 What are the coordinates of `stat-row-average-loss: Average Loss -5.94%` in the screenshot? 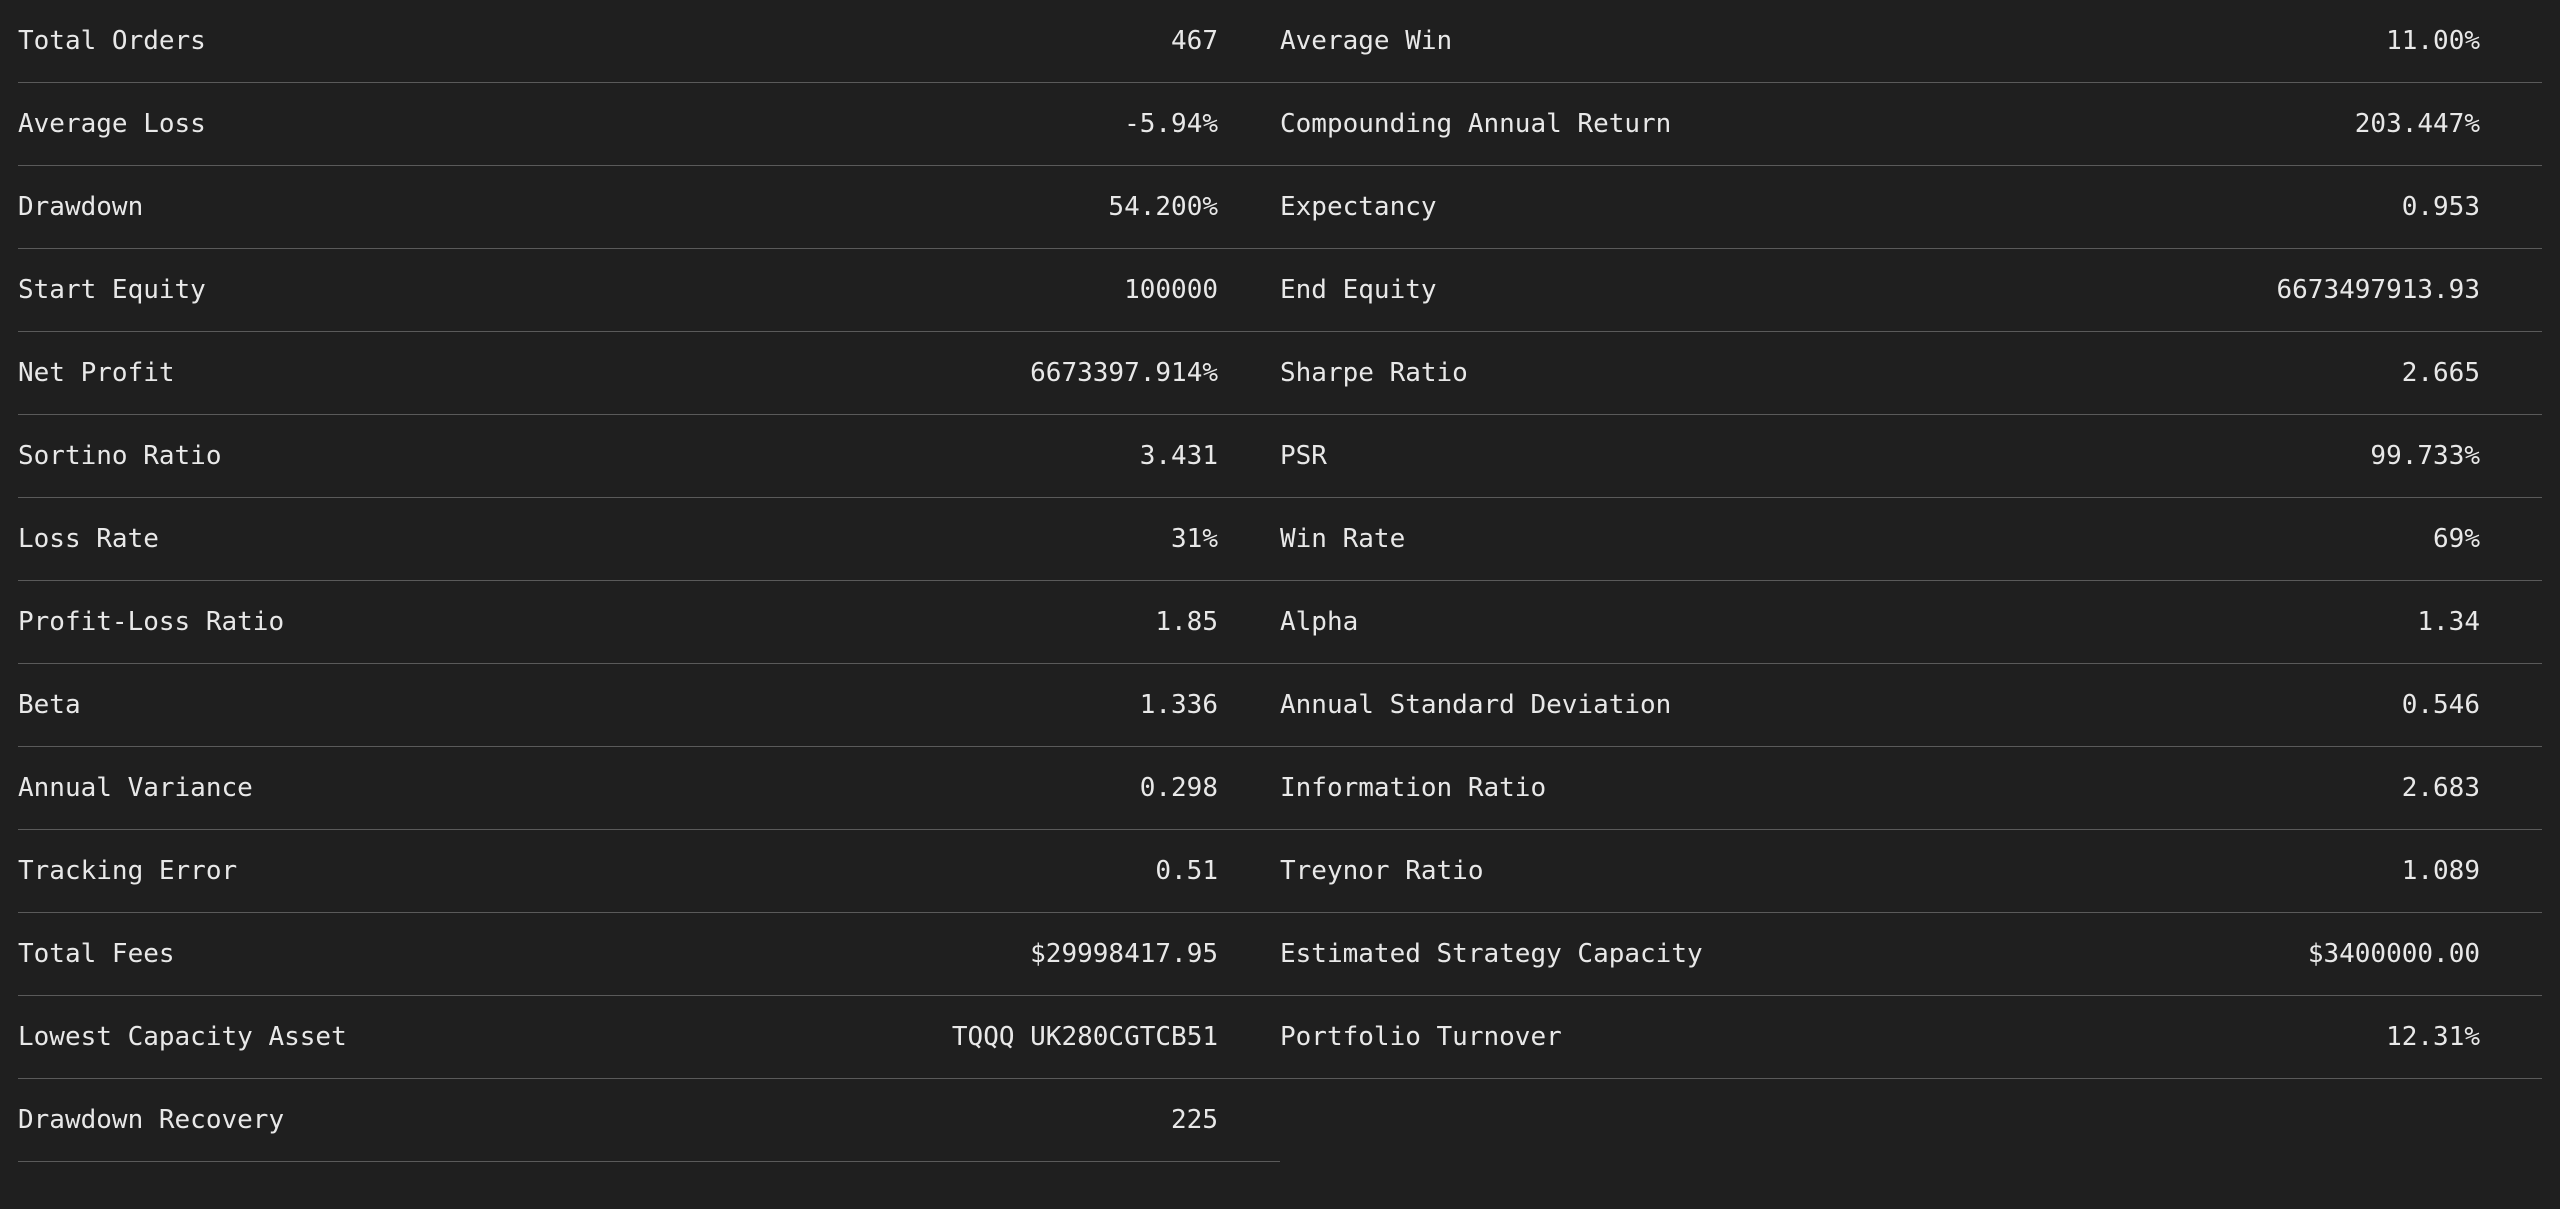 It's located at (649, 124).